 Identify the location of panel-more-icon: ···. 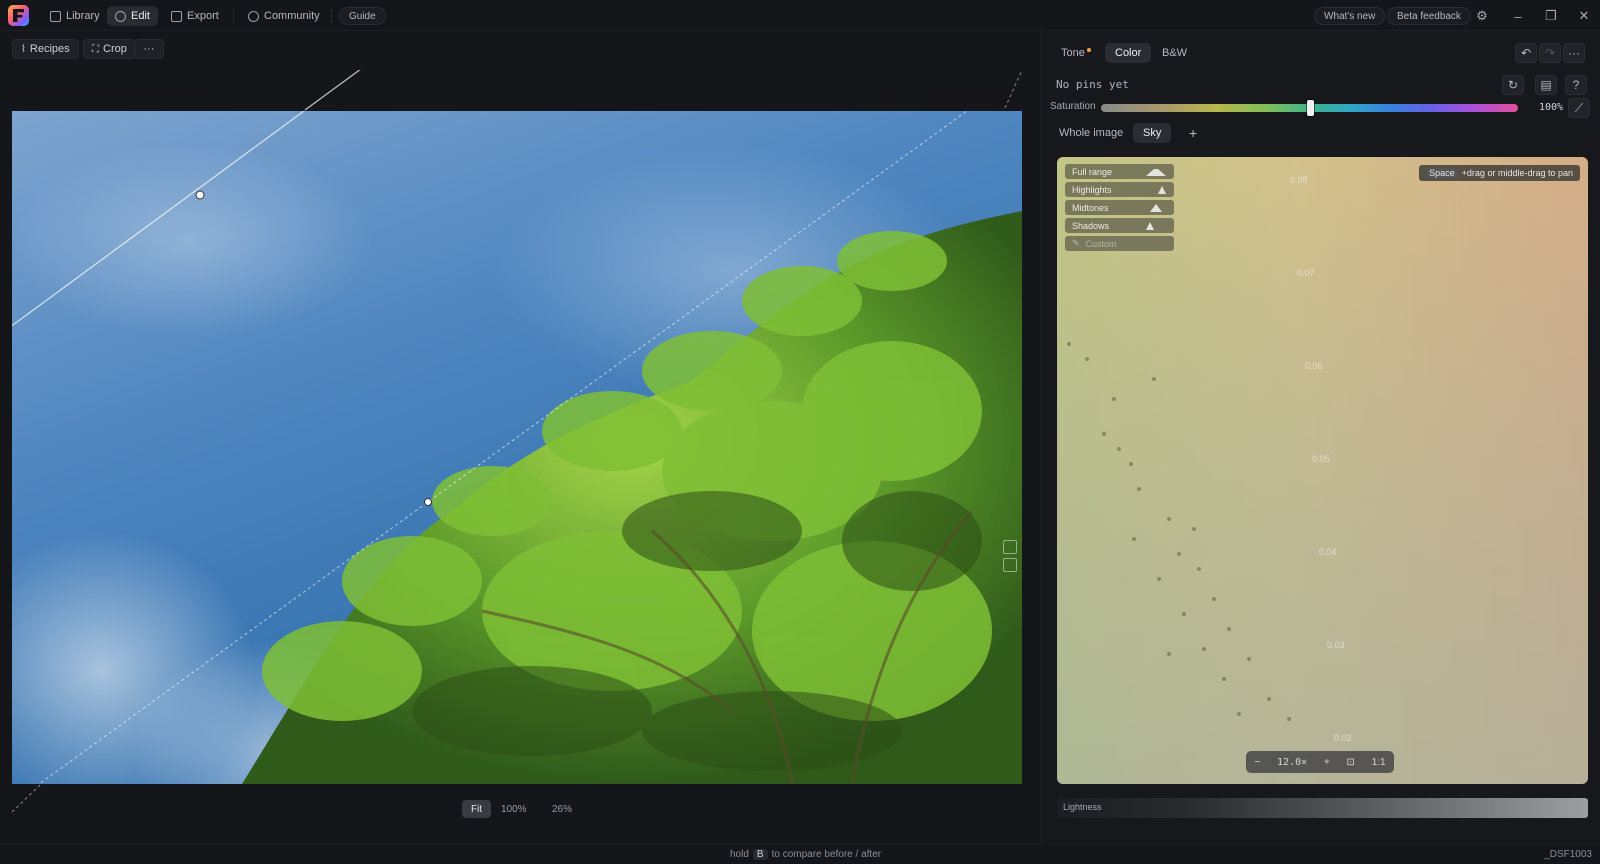
(1574, 53).